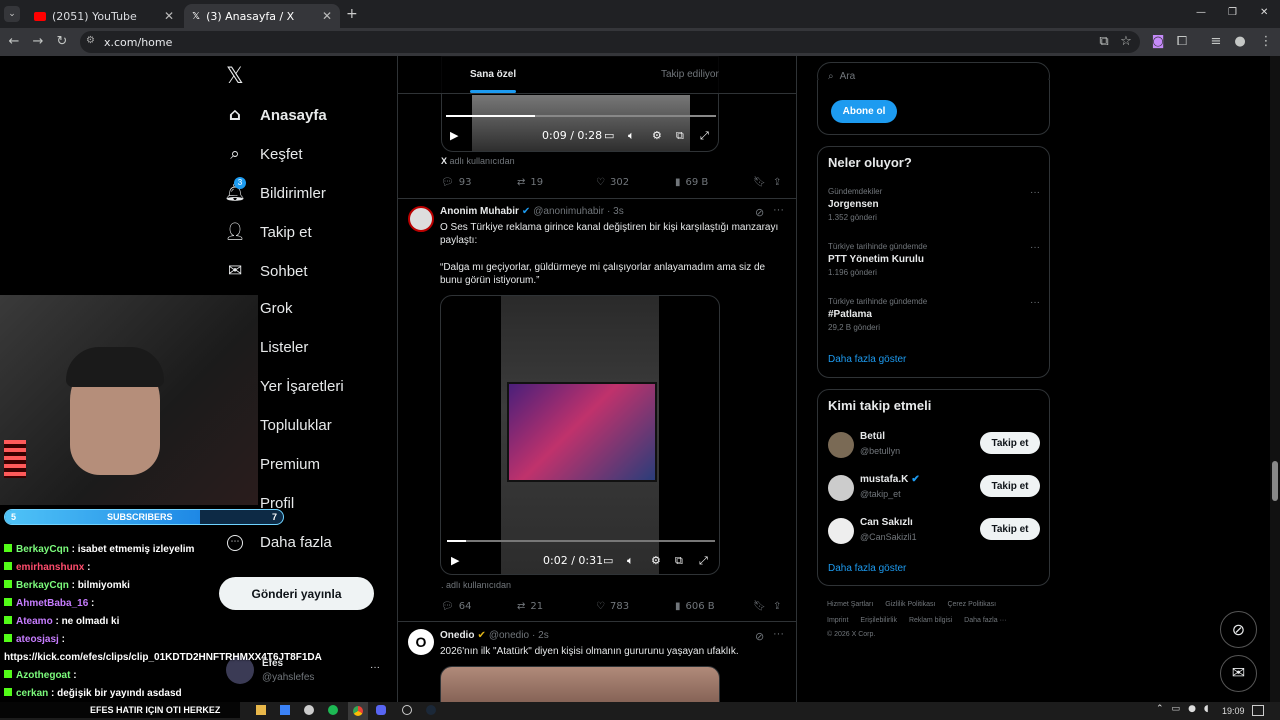 The height and width of the screenshot is (720, 1280). I want to click on scrollbar-thumb, so click(1275, 481).